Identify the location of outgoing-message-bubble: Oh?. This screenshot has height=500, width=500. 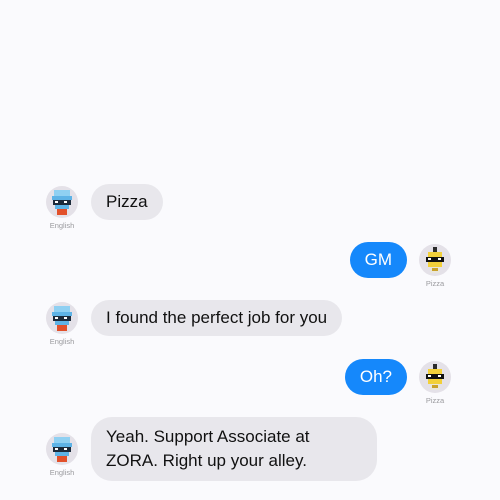
(375, 377).